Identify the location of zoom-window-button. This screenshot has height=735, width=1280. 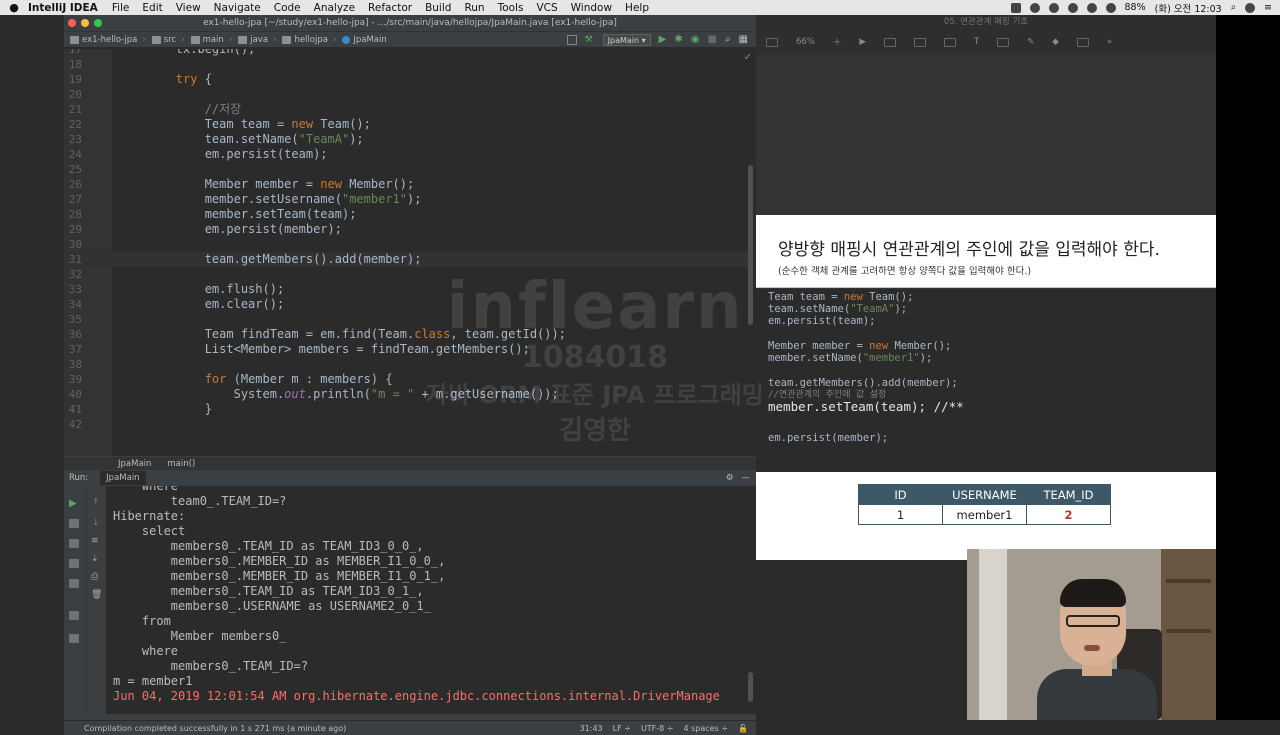
(98, 23).